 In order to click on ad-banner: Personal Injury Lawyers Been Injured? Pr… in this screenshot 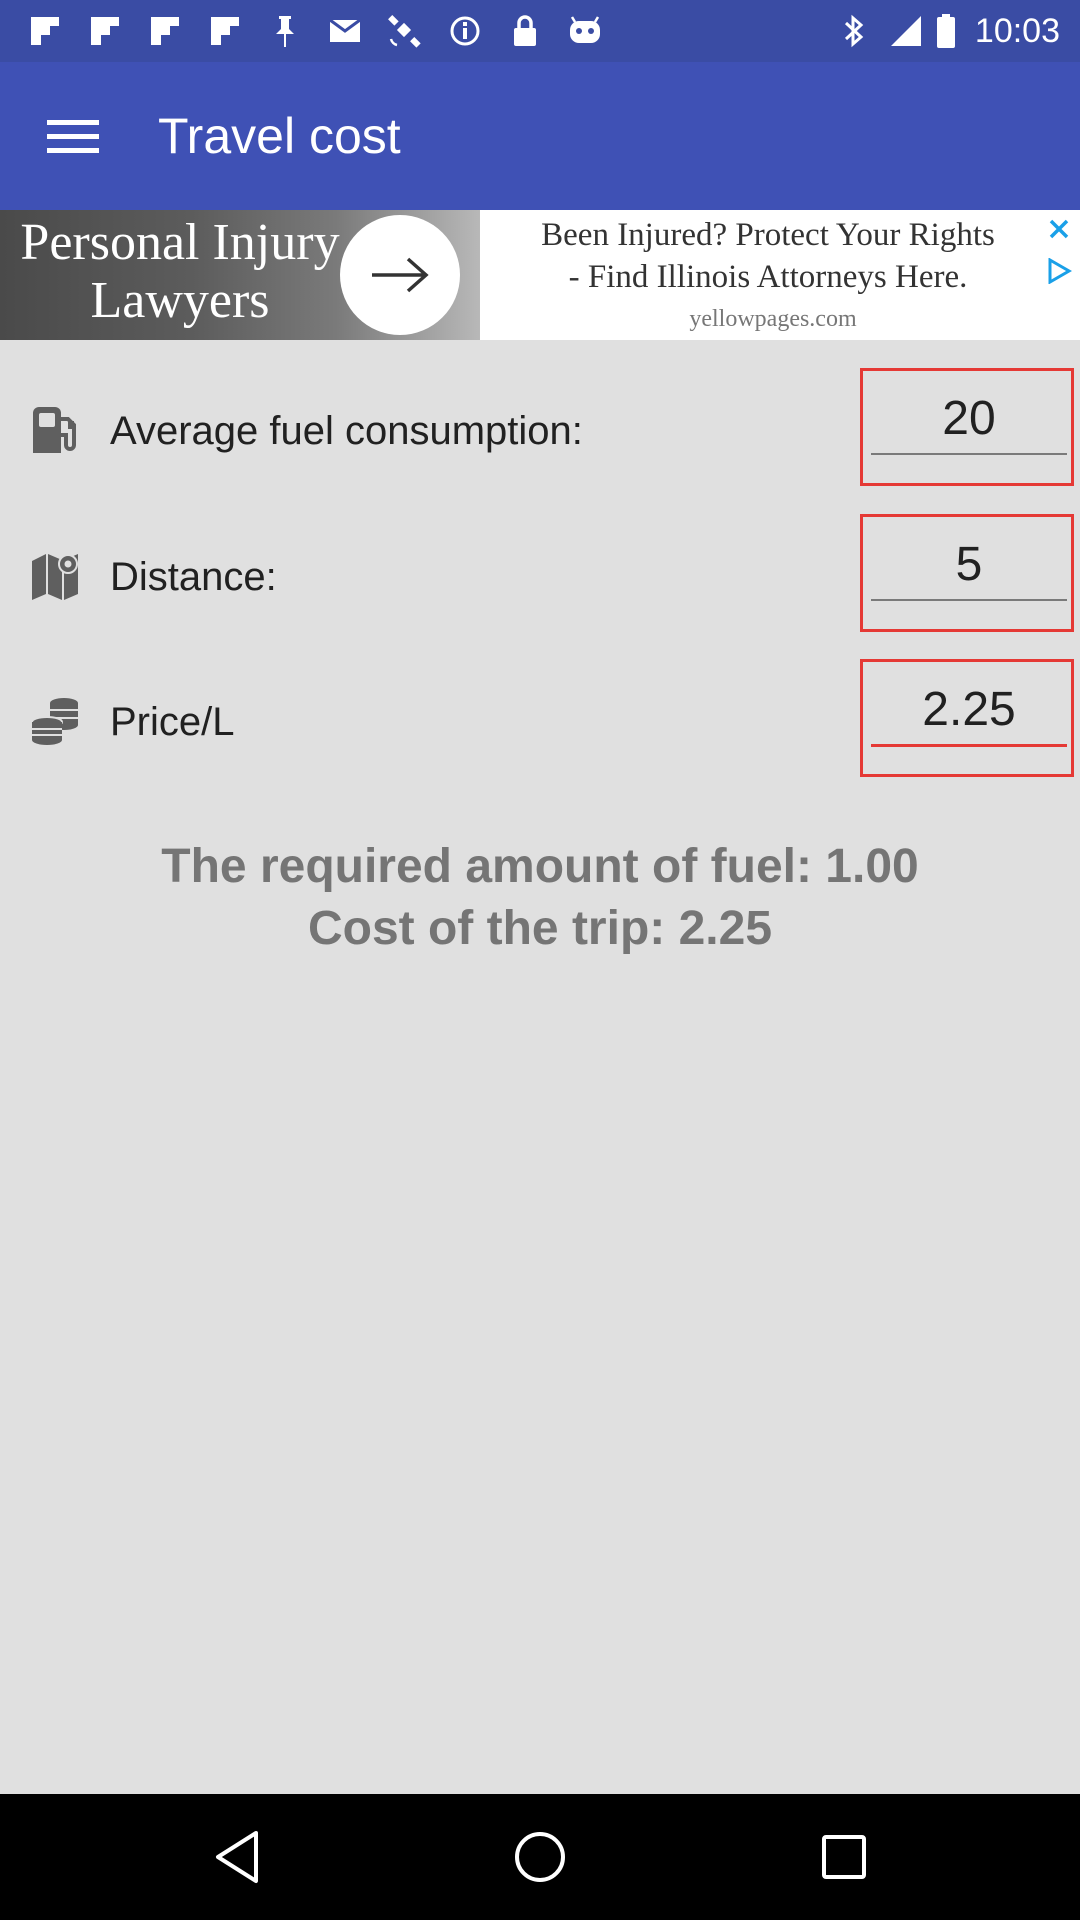, I will do `click(540, 275)`.